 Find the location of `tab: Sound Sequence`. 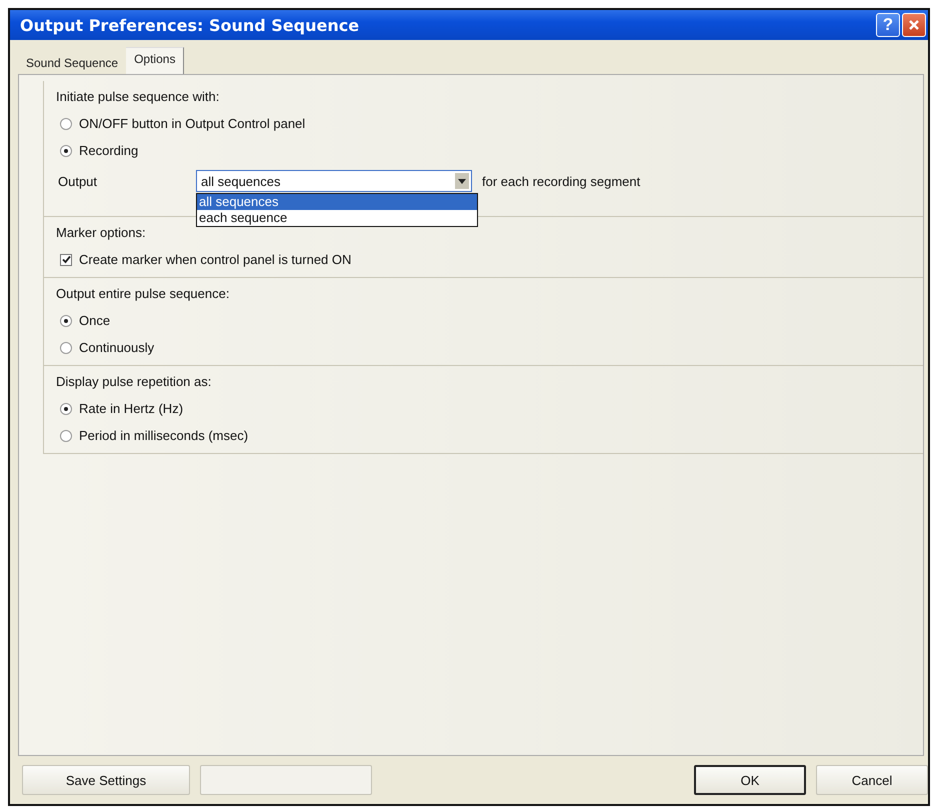

tab: Sound Sequence is located at coordinates (72, 63).